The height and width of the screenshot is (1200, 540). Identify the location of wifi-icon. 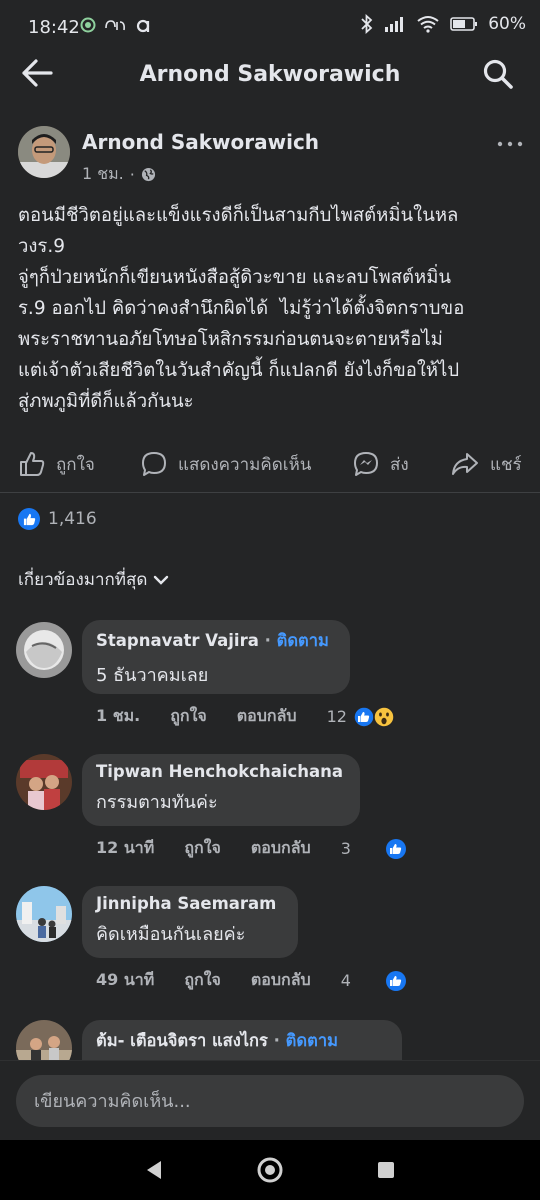
(428, 24).